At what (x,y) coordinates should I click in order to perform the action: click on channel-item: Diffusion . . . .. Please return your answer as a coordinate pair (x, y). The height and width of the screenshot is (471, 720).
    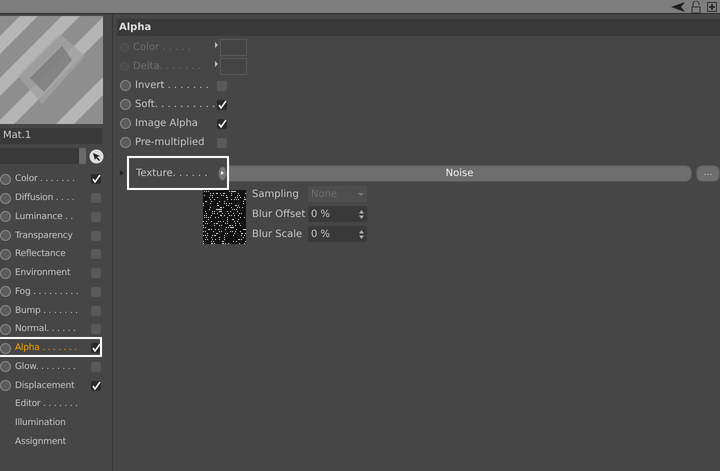
    Looking at the image, I should click on (52, 198).